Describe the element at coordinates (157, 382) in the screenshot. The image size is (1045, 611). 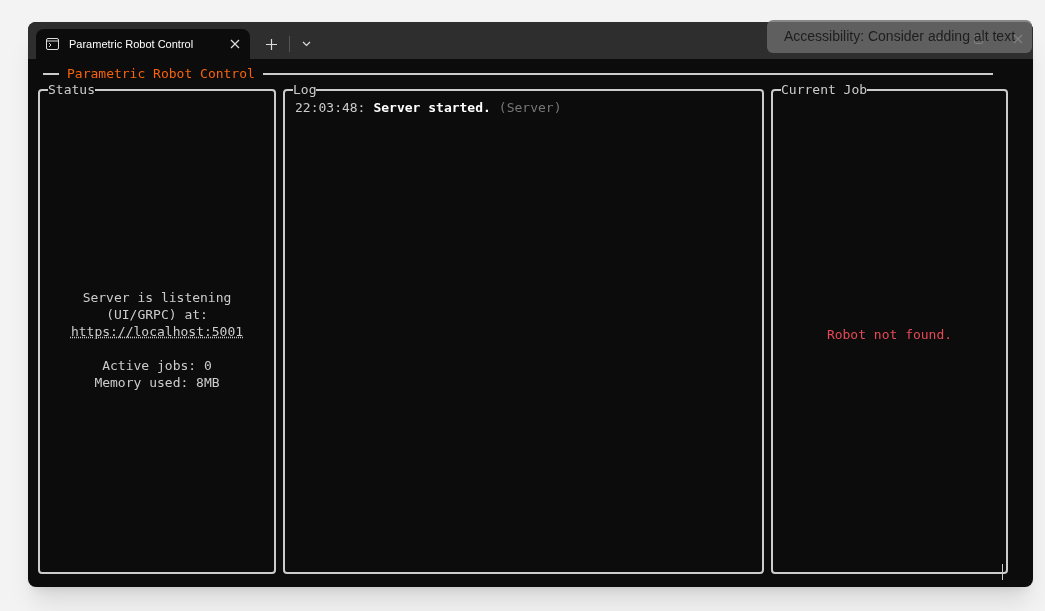
I see `status-line: Memory used: 8MB` at that location.